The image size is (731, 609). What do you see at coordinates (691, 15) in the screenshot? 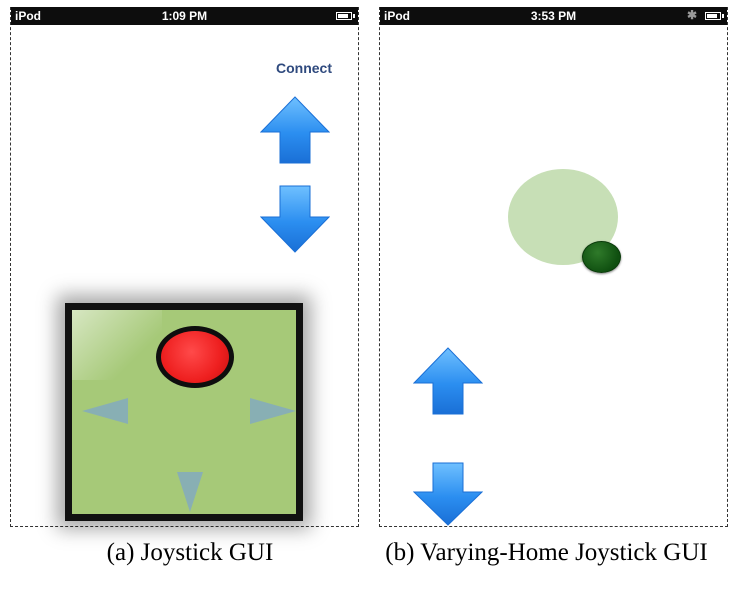
I see `bluetooth-icon: ✱` at bounding box center [691, 15].